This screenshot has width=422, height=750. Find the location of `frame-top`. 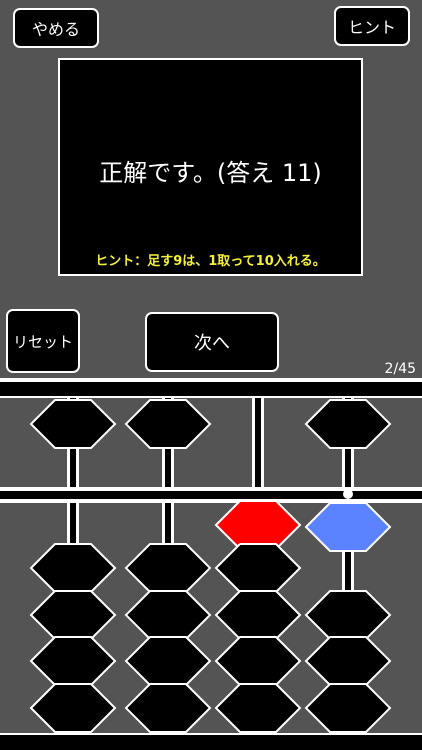

frame-top is located at coordinates (211, 389).